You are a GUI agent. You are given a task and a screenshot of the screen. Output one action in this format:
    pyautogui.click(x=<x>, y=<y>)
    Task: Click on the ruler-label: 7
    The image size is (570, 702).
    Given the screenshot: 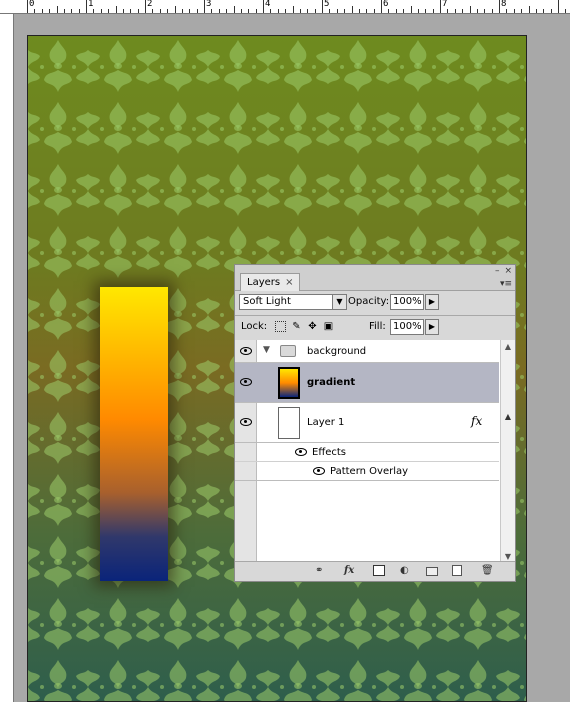 What is the action you would take?
    pyautogui.click(x=445, y=4)
    